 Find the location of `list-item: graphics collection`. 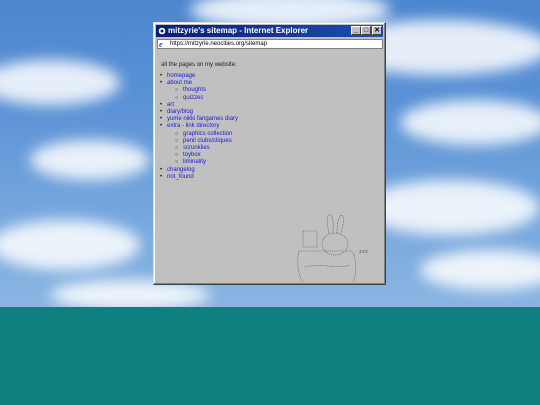

list-item: graphics collection is located at coordinates (206, 134).